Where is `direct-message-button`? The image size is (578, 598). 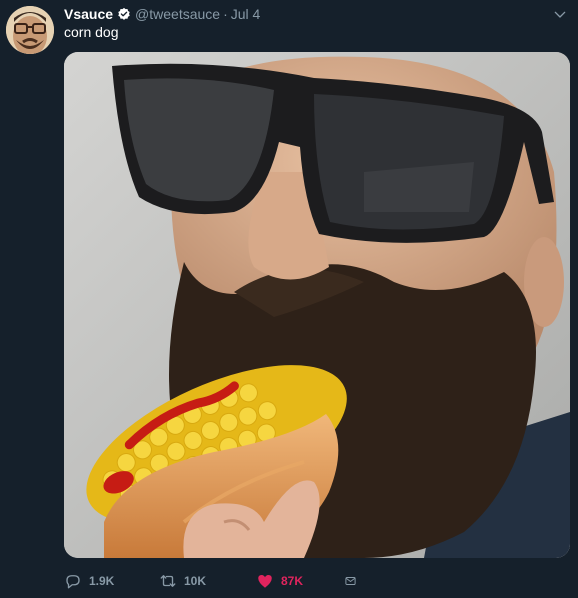
direct-message-button is located at coordinates (354, 581).